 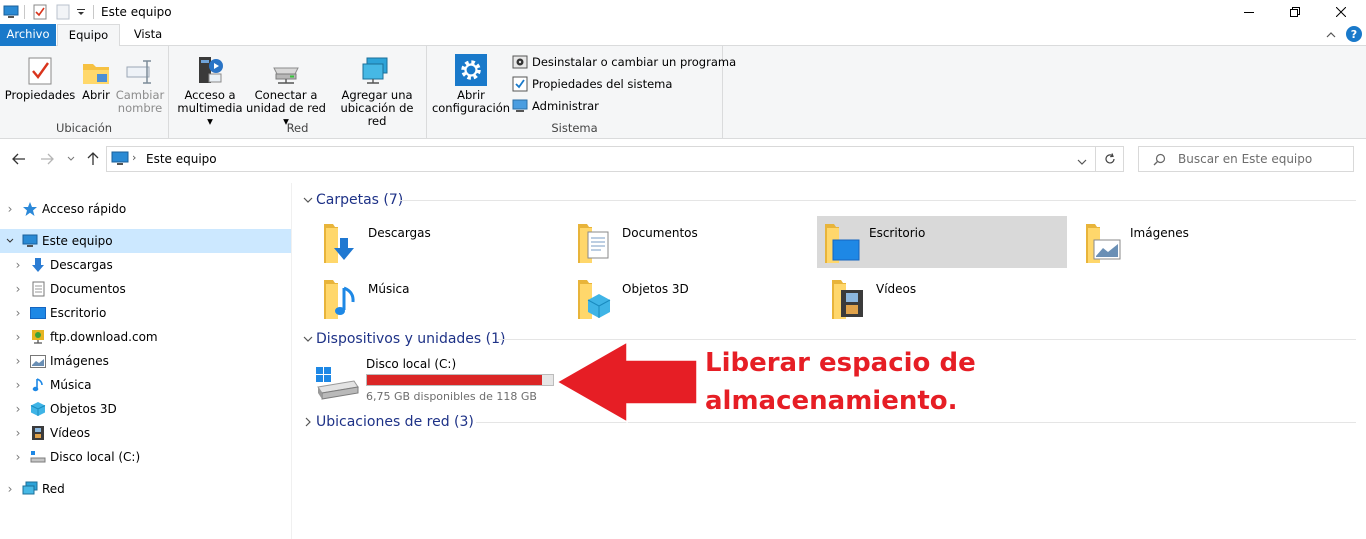 I want to click on window-title: Este equipo, so click(x=136, y=12).